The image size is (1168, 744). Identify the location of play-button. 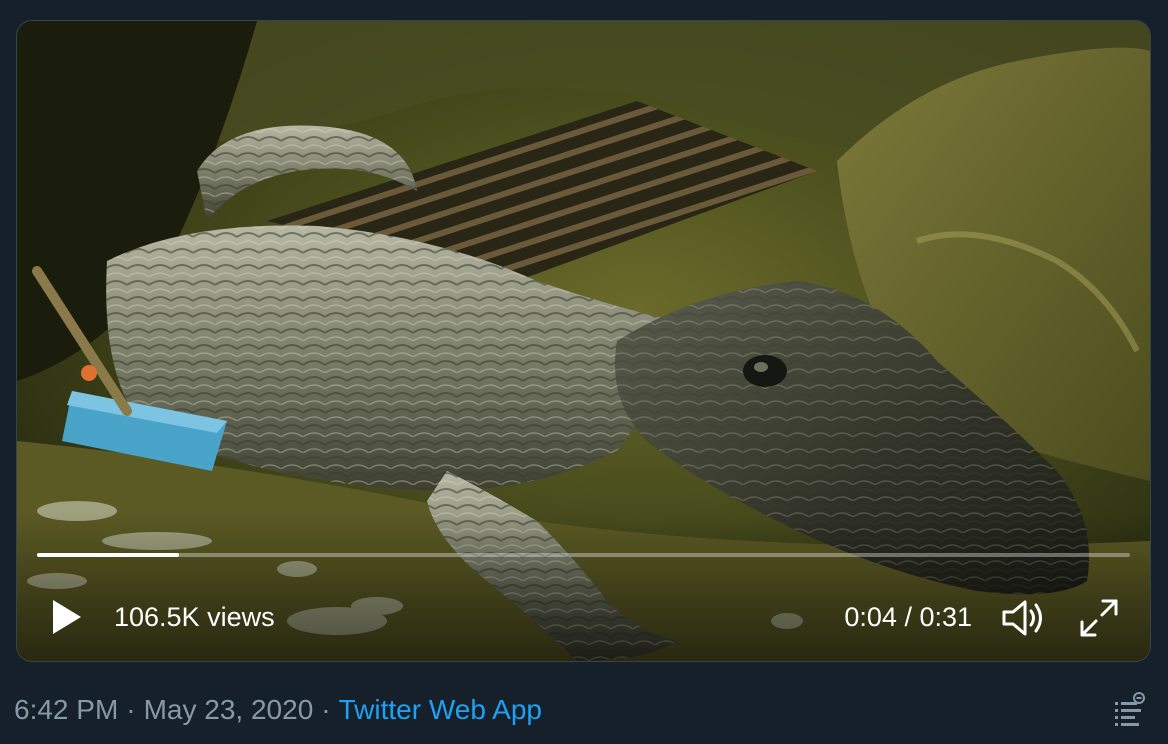
(67, 617).